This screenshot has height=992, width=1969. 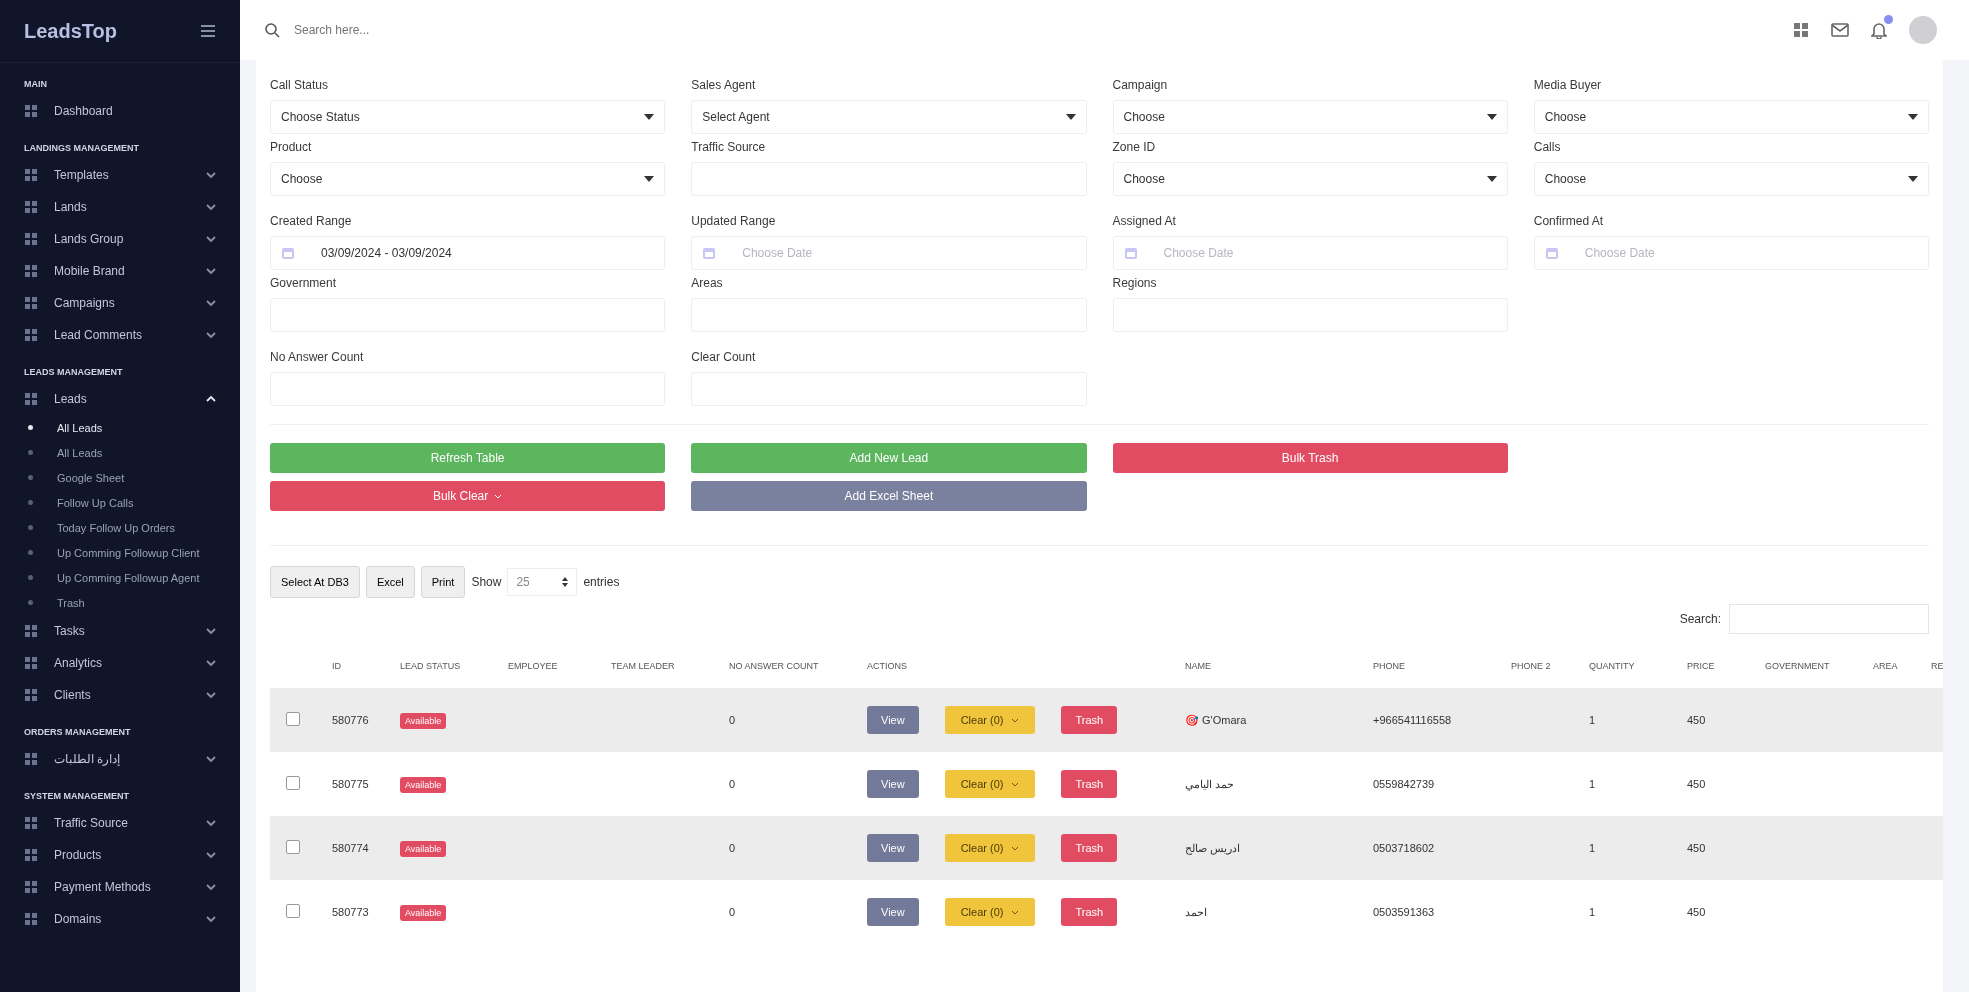 I want to click on sidebar-item: Leads, so click(x=120, y=399).